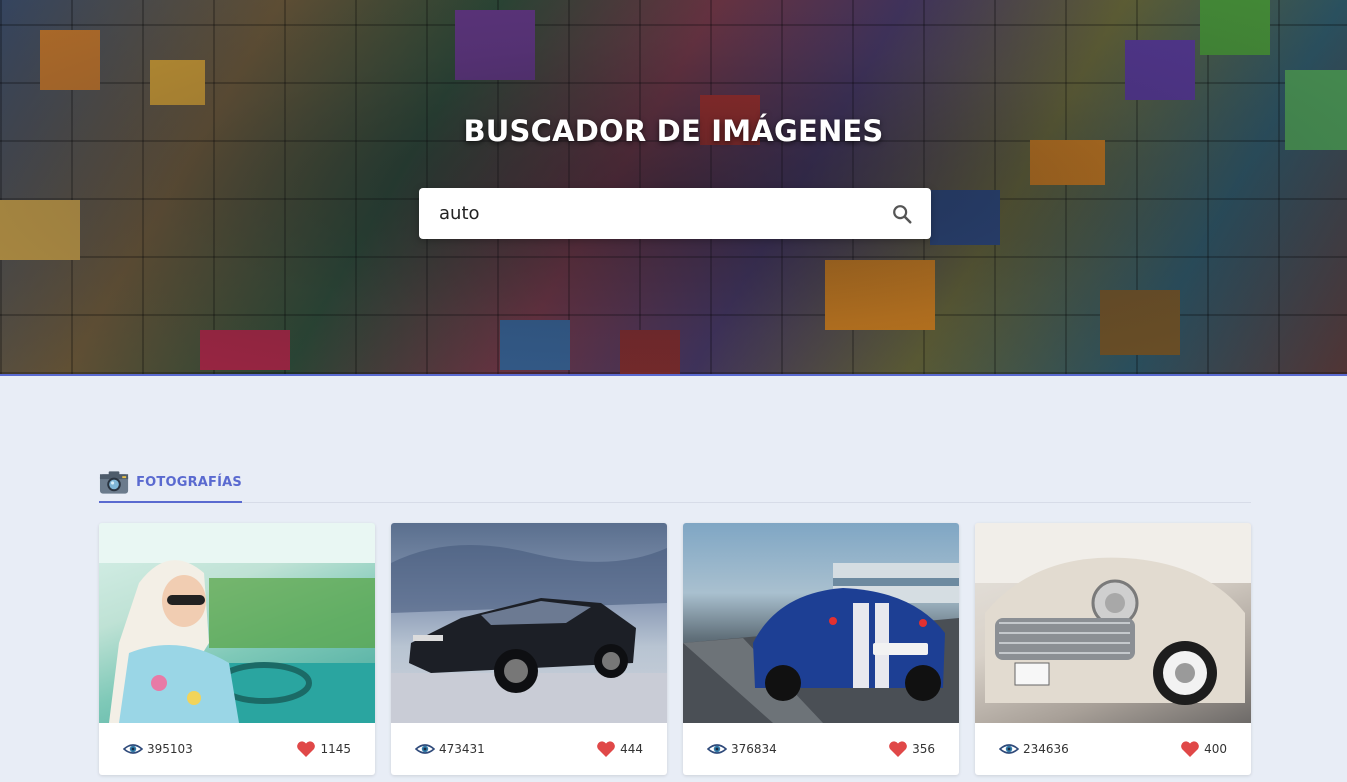  What do you see at coordinates (821, 623) in the screenshot?
I see `photo-blue-ferrari-racetrack` at bounding box center [821, 623].